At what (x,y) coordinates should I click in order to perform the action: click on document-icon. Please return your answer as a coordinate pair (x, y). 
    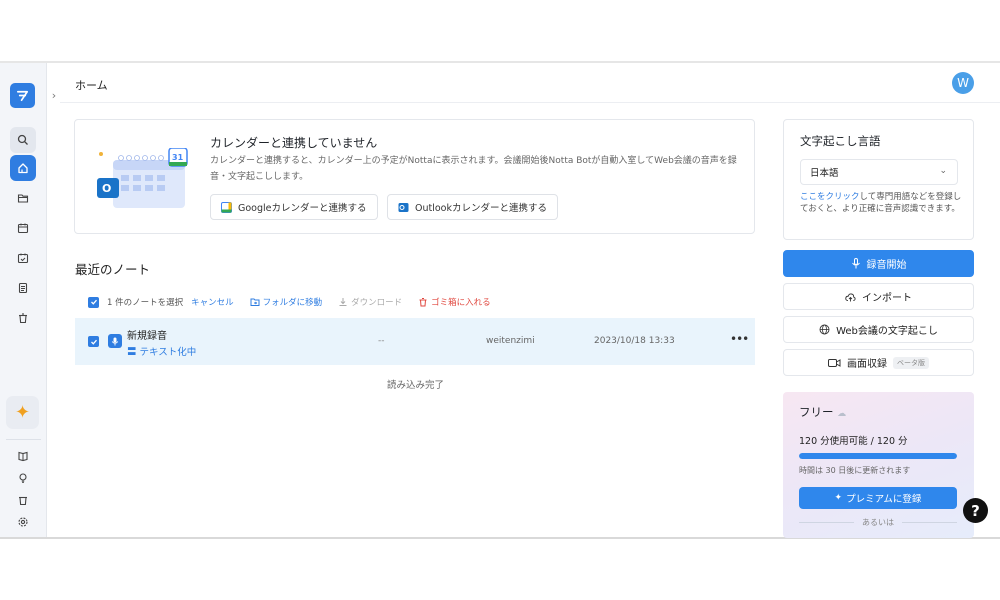
    Looking at the image, I should click on (23, 288).